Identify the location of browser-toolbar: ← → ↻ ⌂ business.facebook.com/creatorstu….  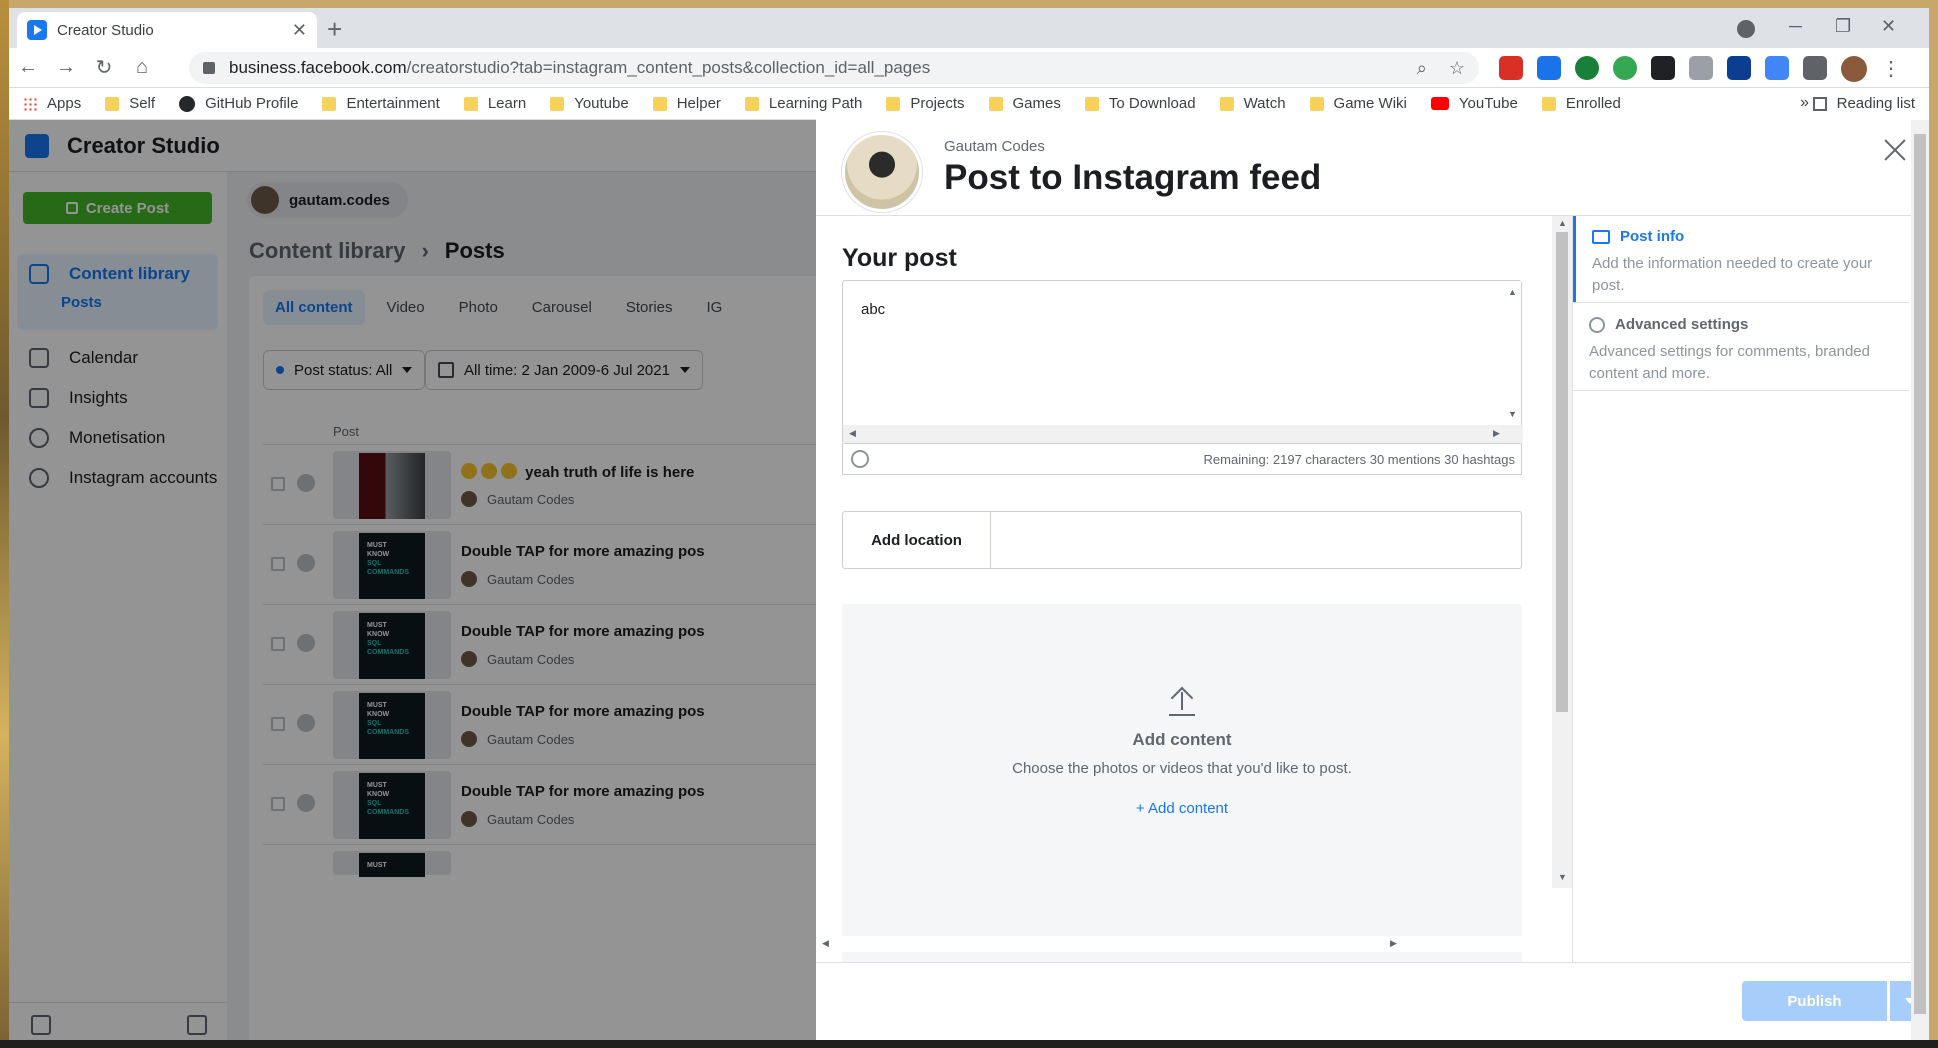
(969, 68).